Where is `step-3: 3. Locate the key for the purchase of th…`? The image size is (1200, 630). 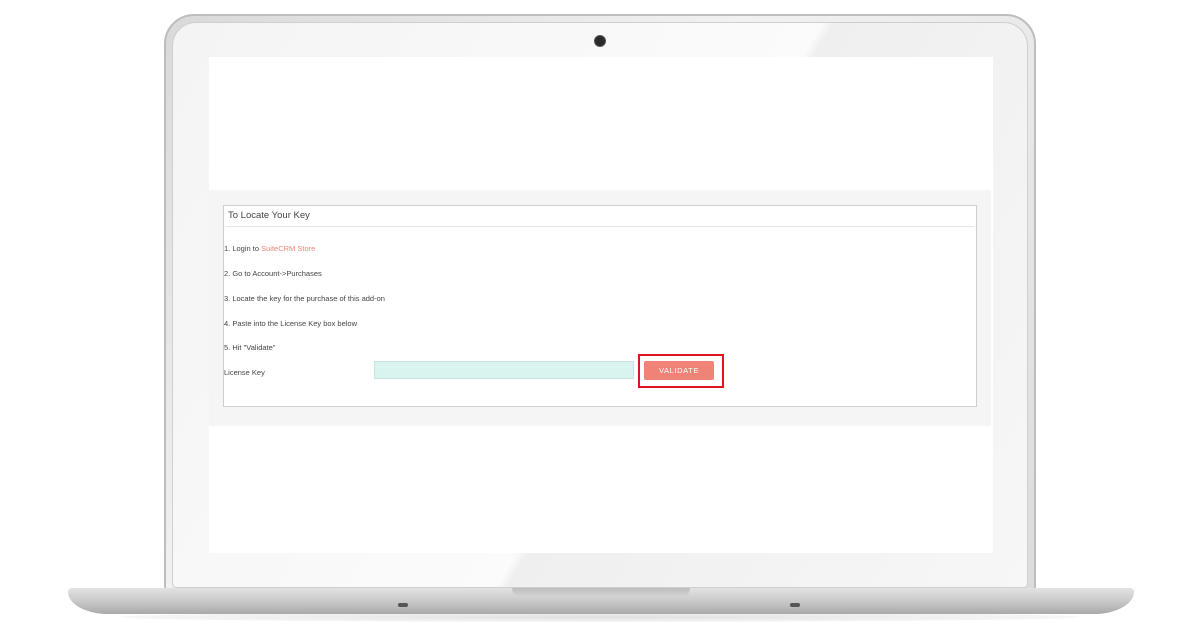 step-3: 3. Locate the key for the purchase of th… is located at coordinates (304, 298).